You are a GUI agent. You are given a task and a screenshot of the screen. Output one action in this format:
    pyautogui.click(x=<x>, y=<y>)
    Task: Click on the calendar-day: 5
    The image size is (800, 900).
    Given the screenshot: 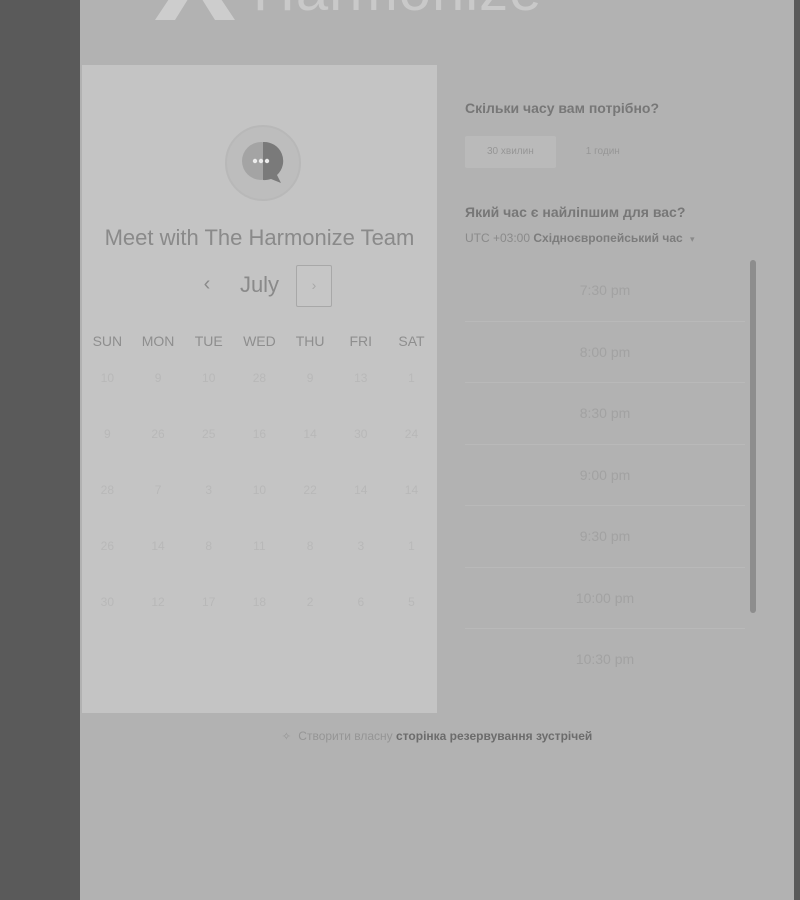 What is the action you would take?
    pyautogui.click(x=411, y=602)
    